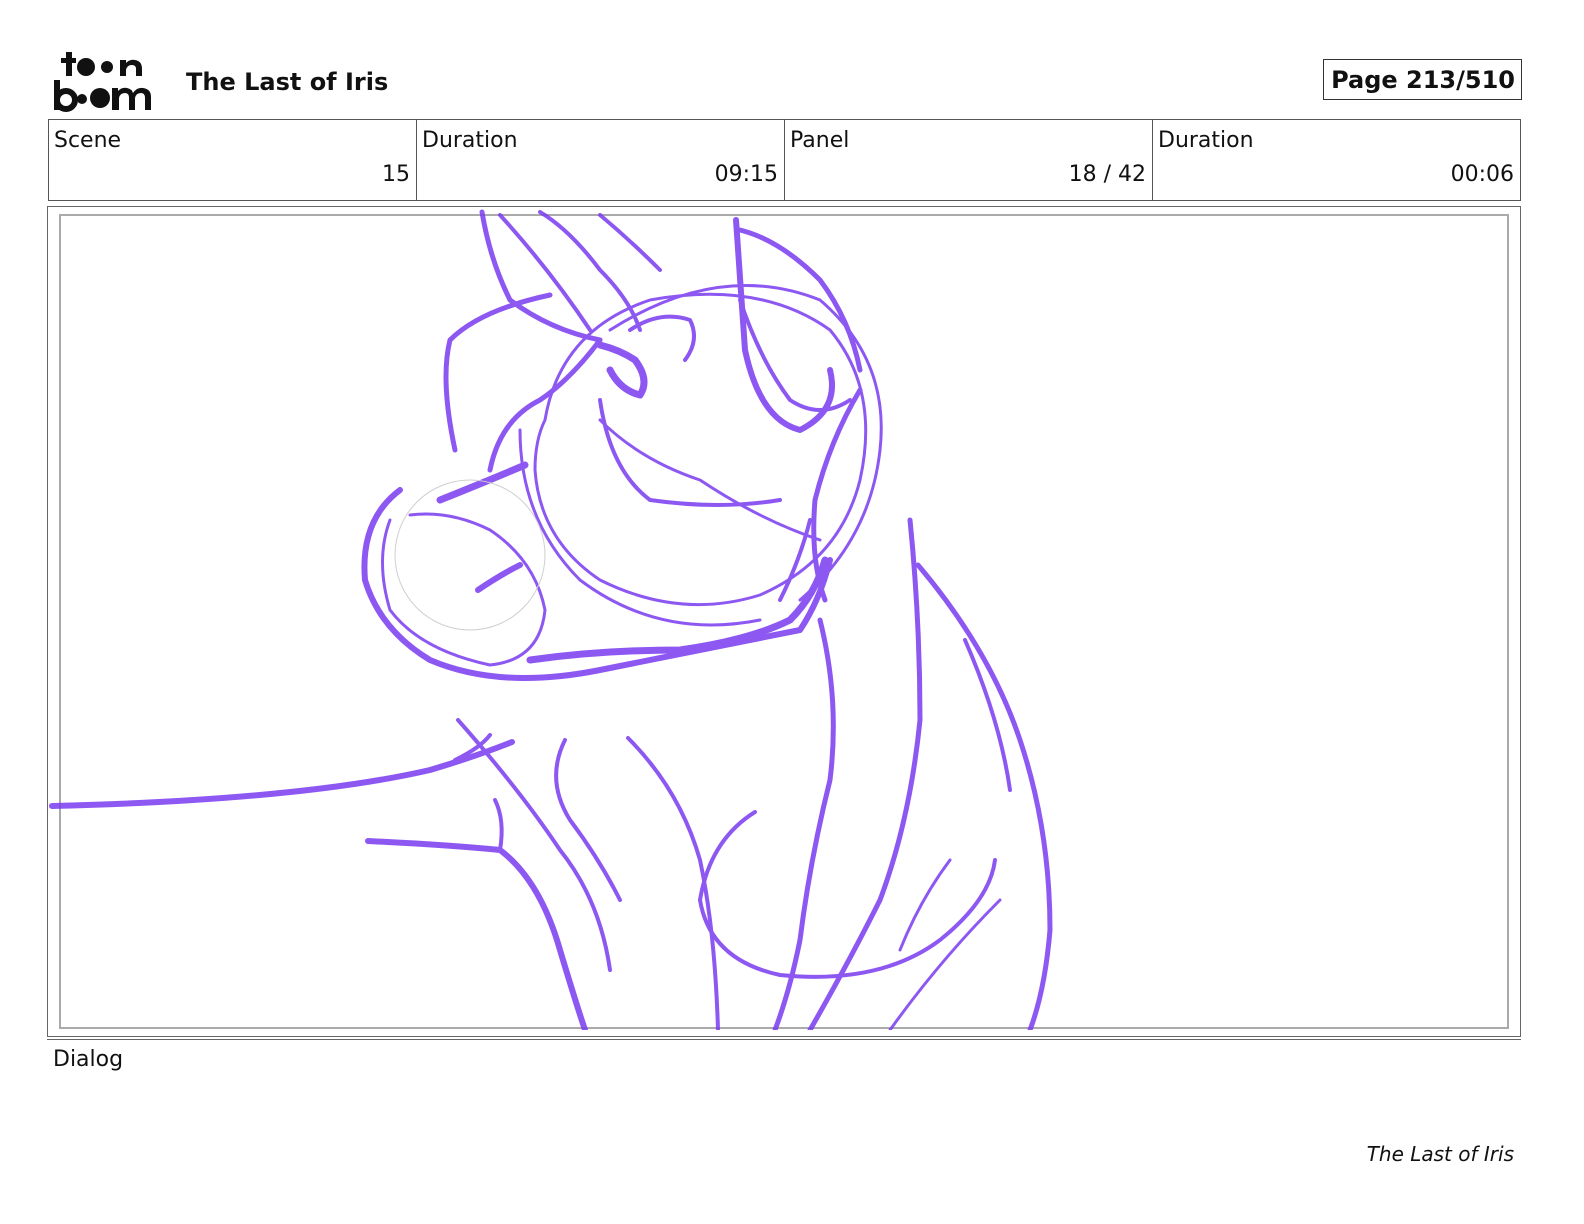 This screenshot has width=1584, height=1224. I want to click on footer-title: The Last of Iris, so click(1440, 1154).